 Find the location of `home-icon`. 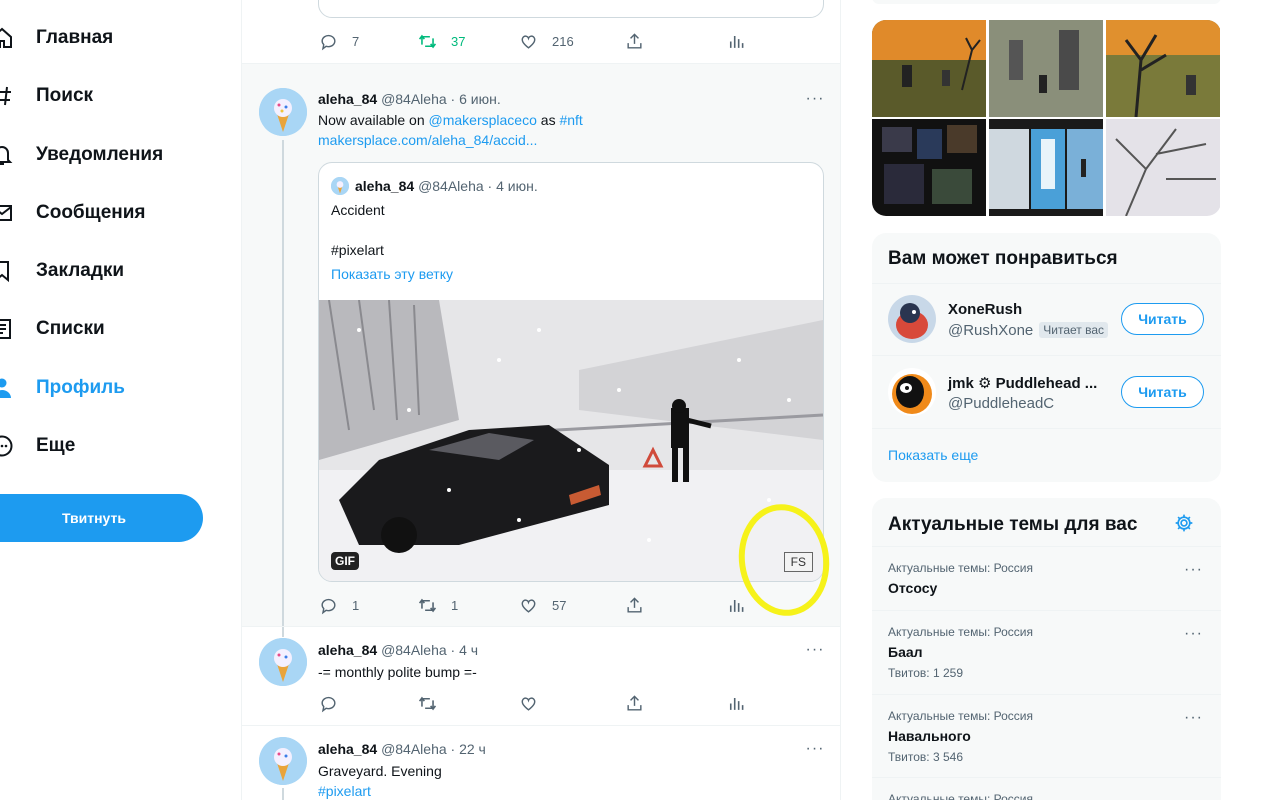

home-icon is located at coordinates (6, 37).